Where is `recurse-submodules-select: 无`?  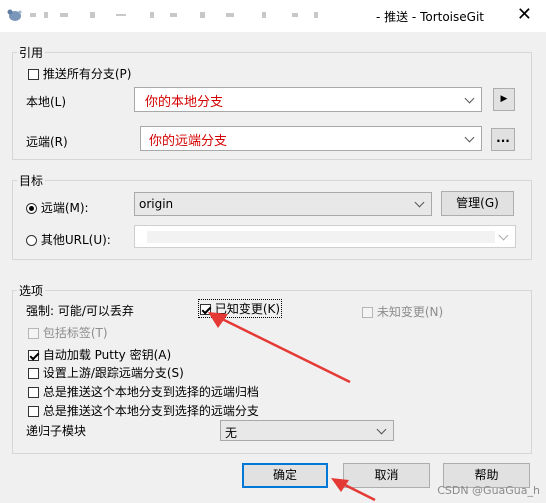
recurse-submodules-select: 无 is located at coordinates (307, 430).